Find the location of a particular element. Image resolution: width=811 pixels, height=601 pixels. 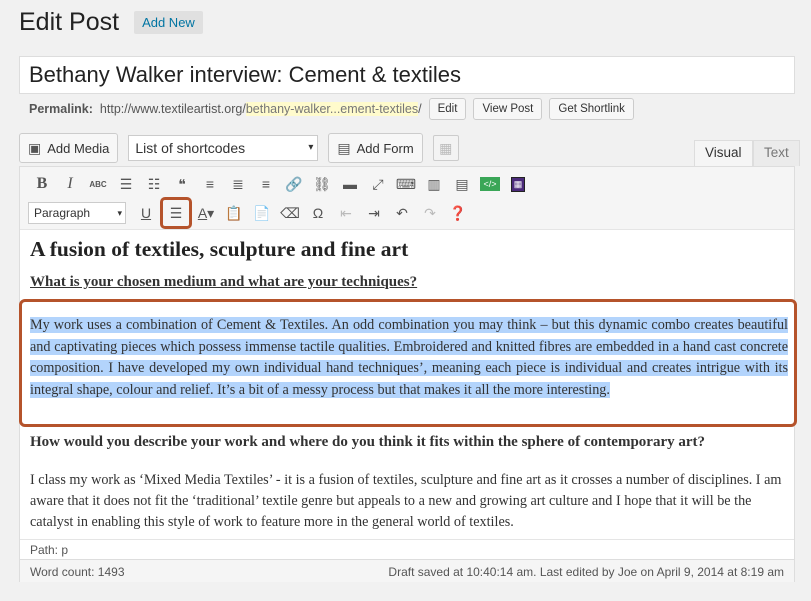

shortcodes-select-value: List of shortcodes is located at coordinates (190, 148).